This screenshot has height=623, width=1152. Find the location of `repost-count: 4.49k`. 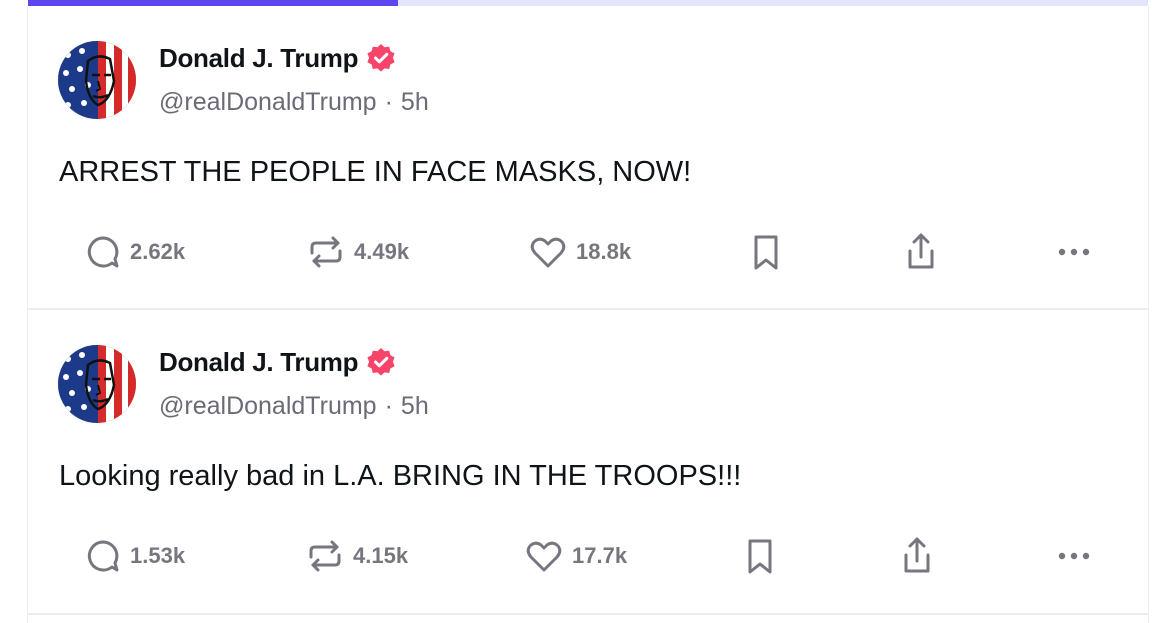

repost-count: 4.49k is located at coordinates (382, 251).